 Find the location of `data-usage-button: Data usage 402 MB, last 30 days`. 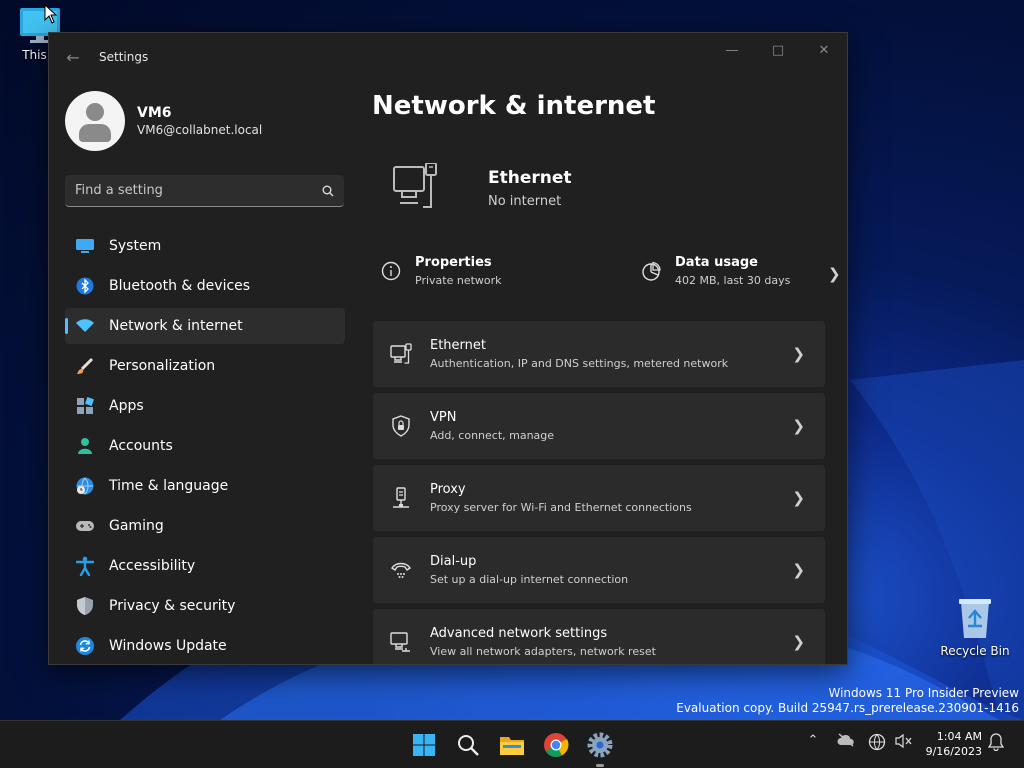

data-usage-button: Data usage 402 MB, last 30 days is located at coordinates (714, 271).